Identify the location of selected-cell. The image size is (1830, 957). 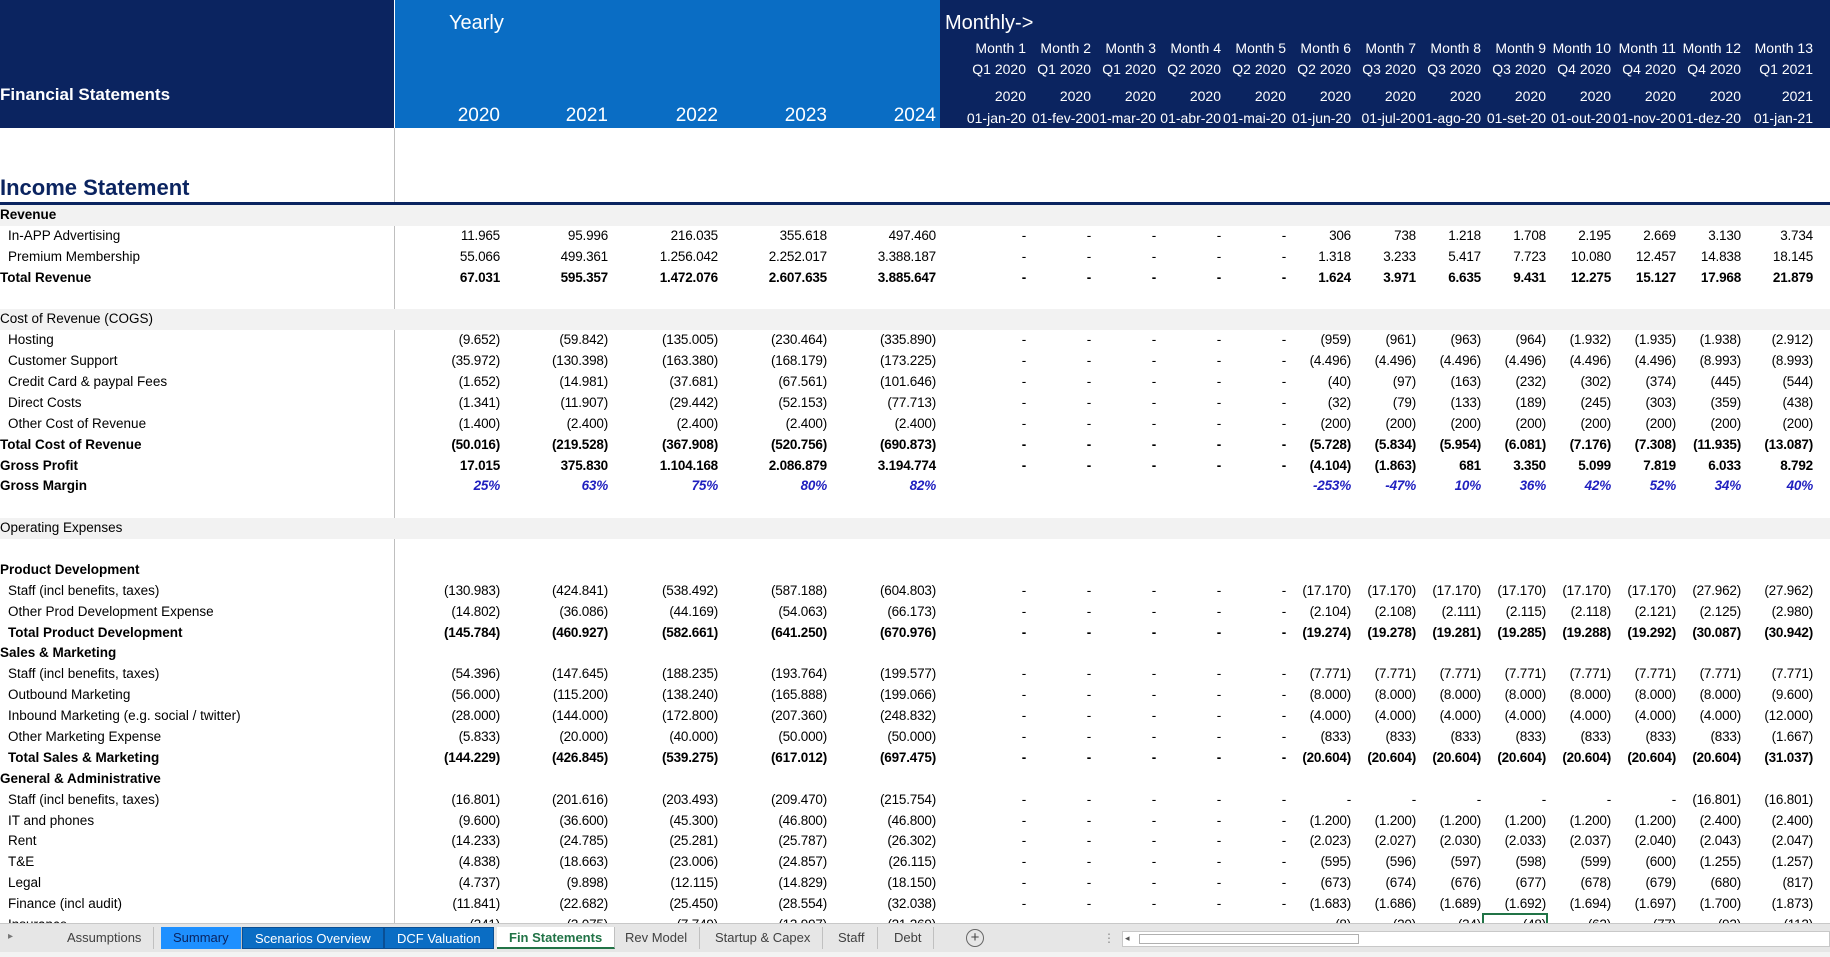
(1515, 917).